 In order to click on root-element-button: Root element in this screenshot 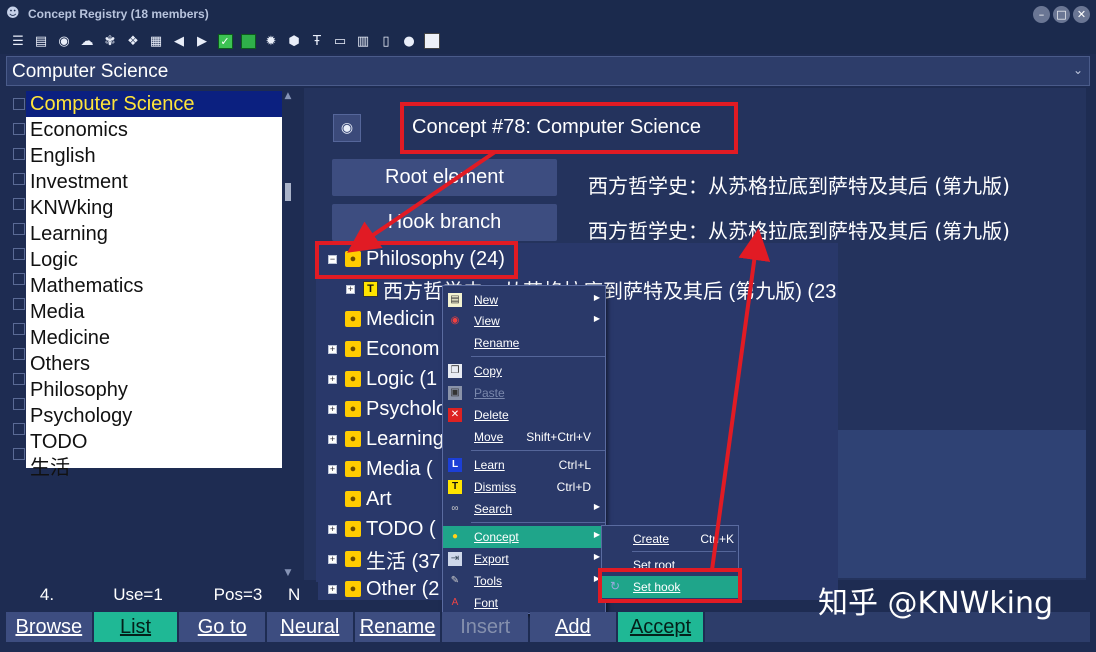, I will do `click(444, 177)`.